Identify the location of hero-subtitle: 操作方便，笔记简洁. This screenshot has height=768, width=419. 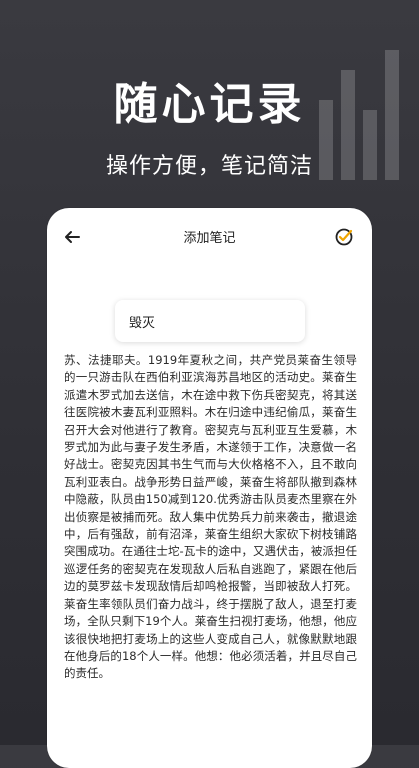
(209, 166).